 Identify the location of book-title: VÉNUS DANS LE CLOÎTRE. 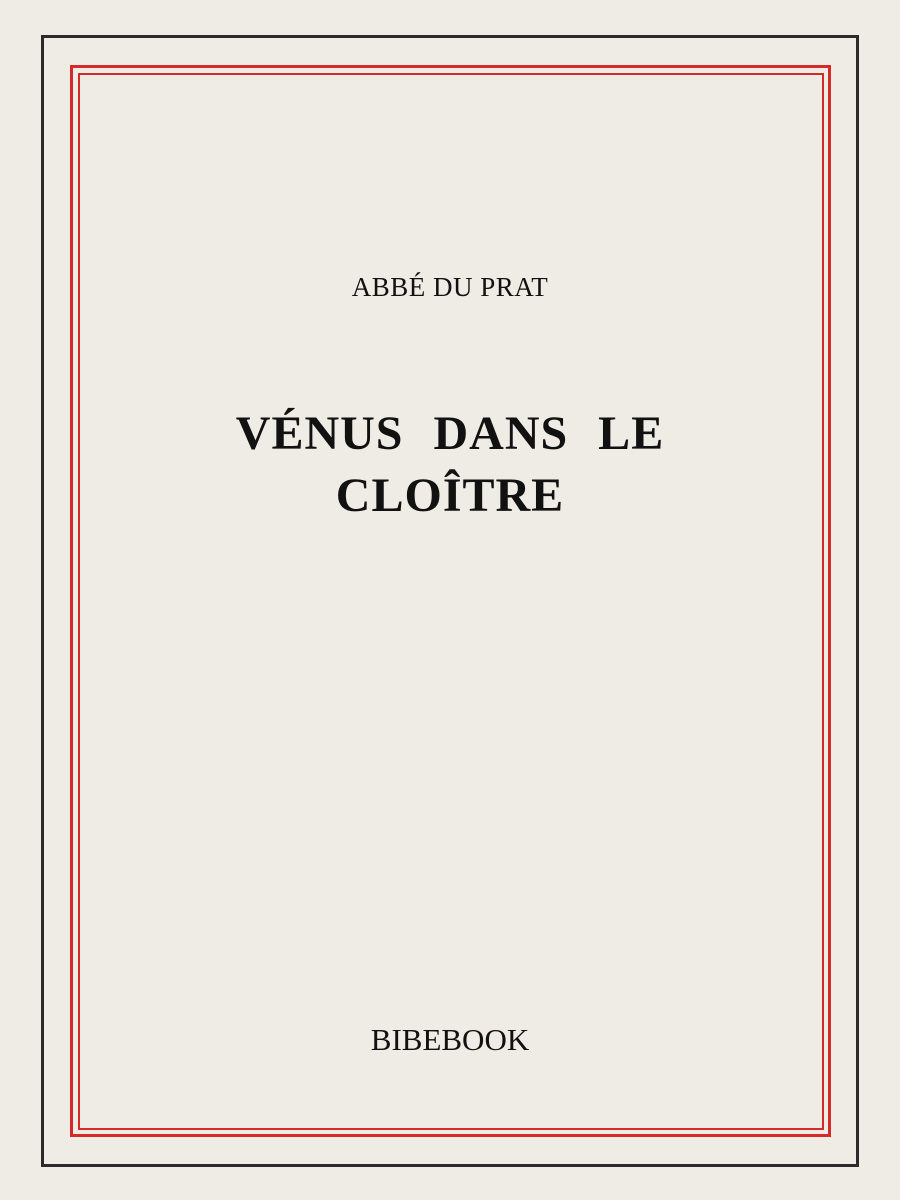
(450, 465).